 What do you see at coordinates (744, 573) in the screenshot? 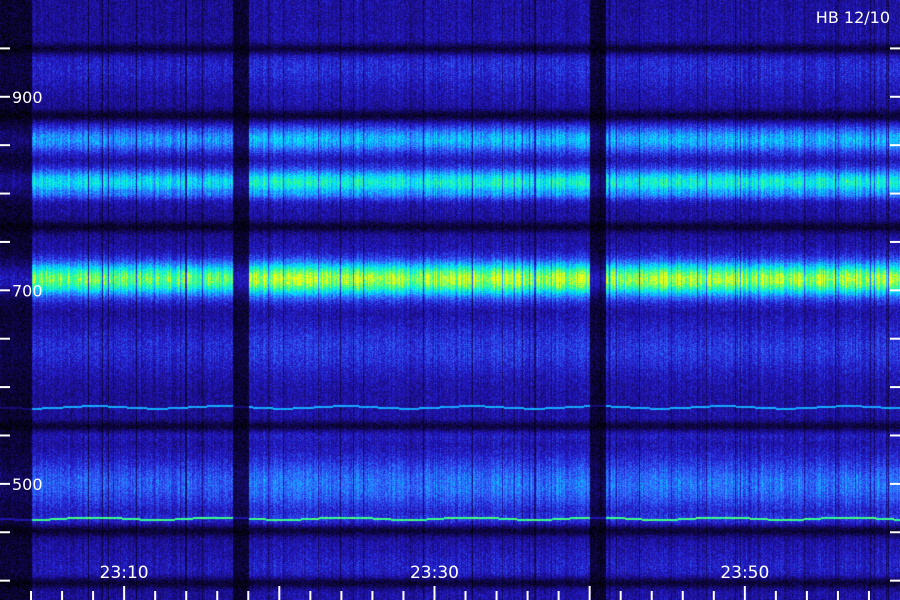
I see `x-tick-label: 23:50` at bounding box center [744, 573].